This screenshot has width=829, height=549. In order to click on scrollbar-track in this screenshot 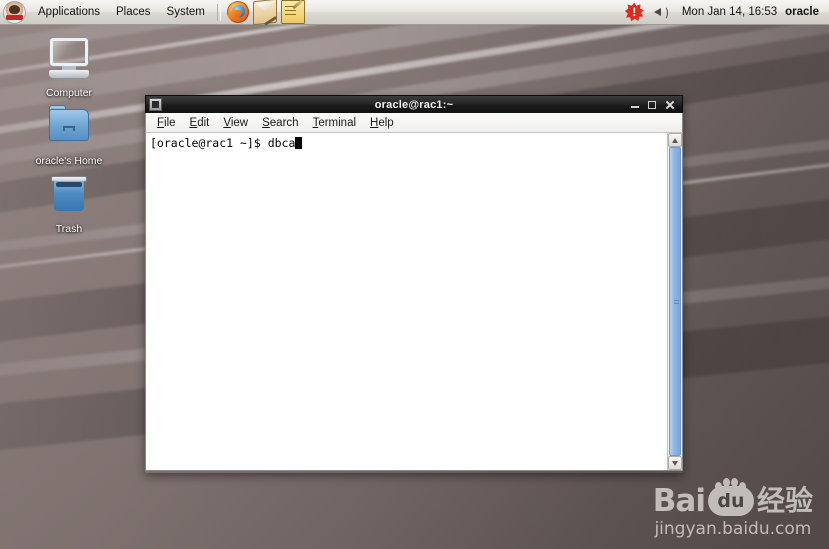, I will do `click(675, 301)`.